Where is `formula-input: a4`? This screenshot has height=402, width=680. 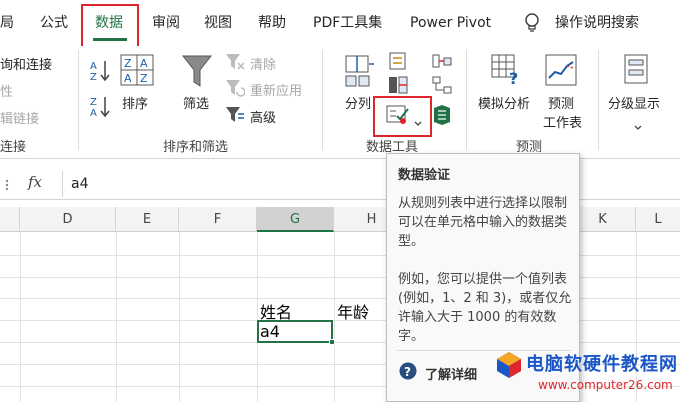 formula-input: a4 is located at coordinates (371, 184).